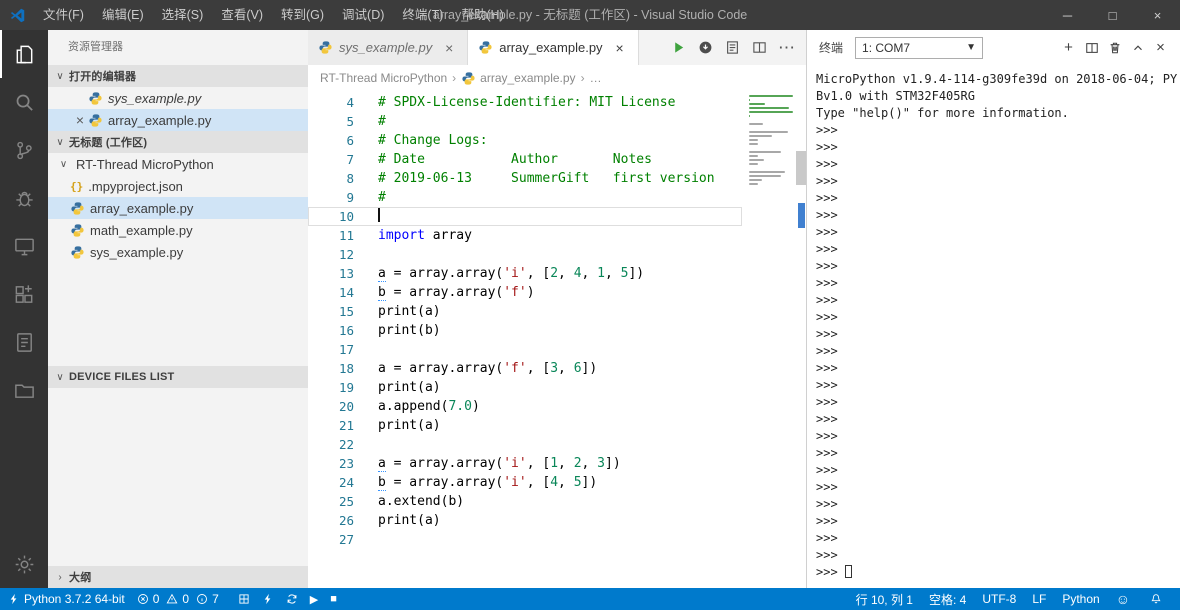 Image resolution: width=1180 pixels, height=610 pixels. Describe the element at coordinates (63, 15) in the screenshot. I see `menu-item: 文件(F)` at that location.